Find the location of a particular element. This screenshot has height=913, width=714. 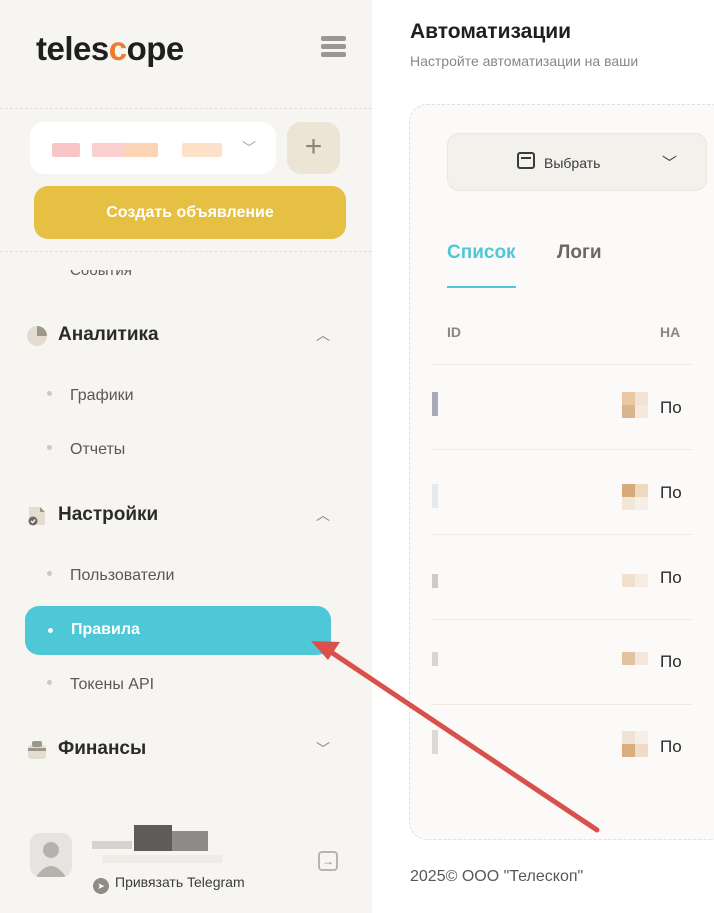

sidebar-item-events: События is located at coordinates (101, 274).